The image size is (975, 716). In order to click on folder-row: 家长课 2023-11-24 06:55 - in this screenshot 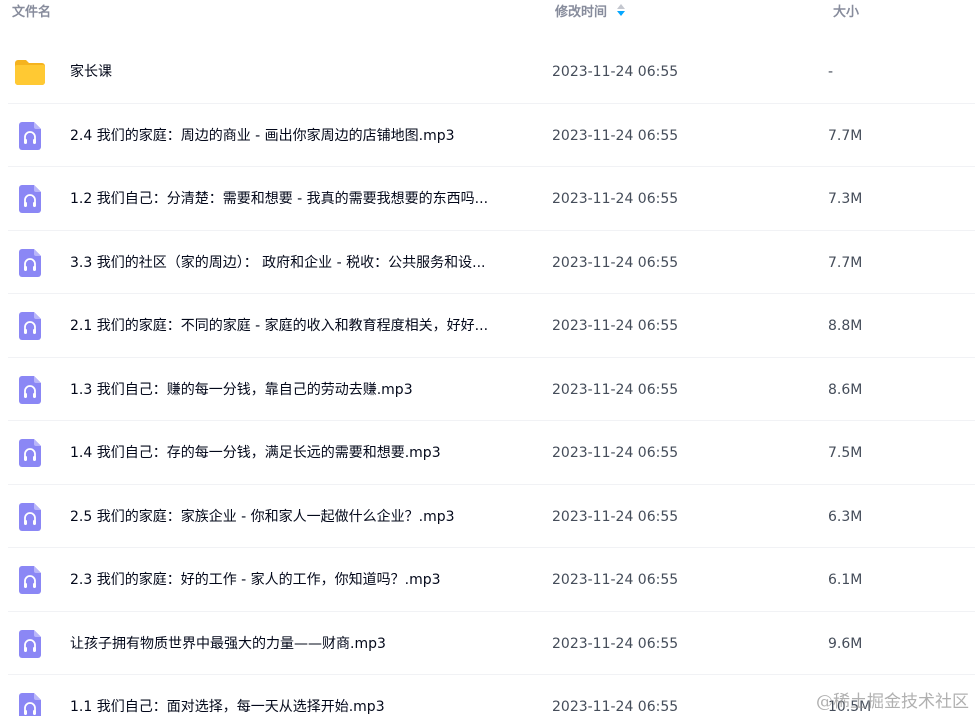, I will do `click(487, 72)`.